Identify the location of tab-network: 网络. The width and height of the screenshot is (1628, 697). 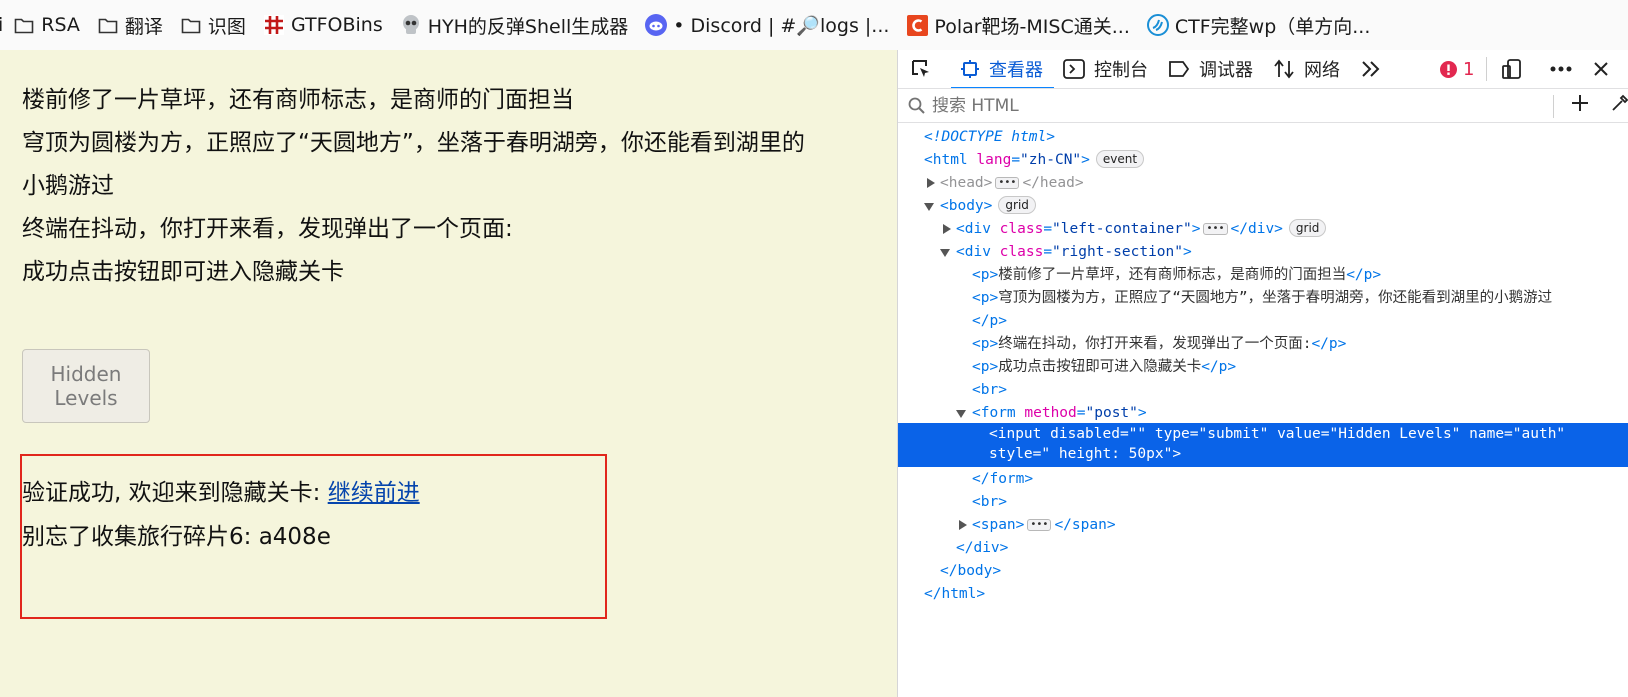
(1307, 69).